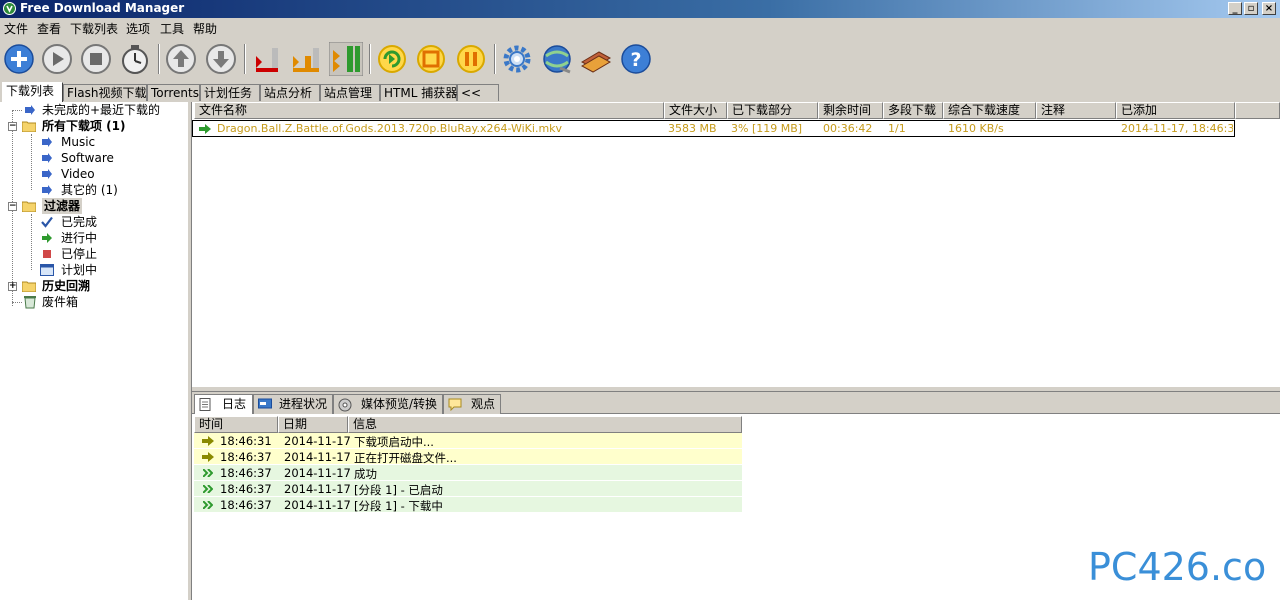 This screenshot has height=600, width=1280. I want to click on log-column-time: 时间, so click(236, 424).